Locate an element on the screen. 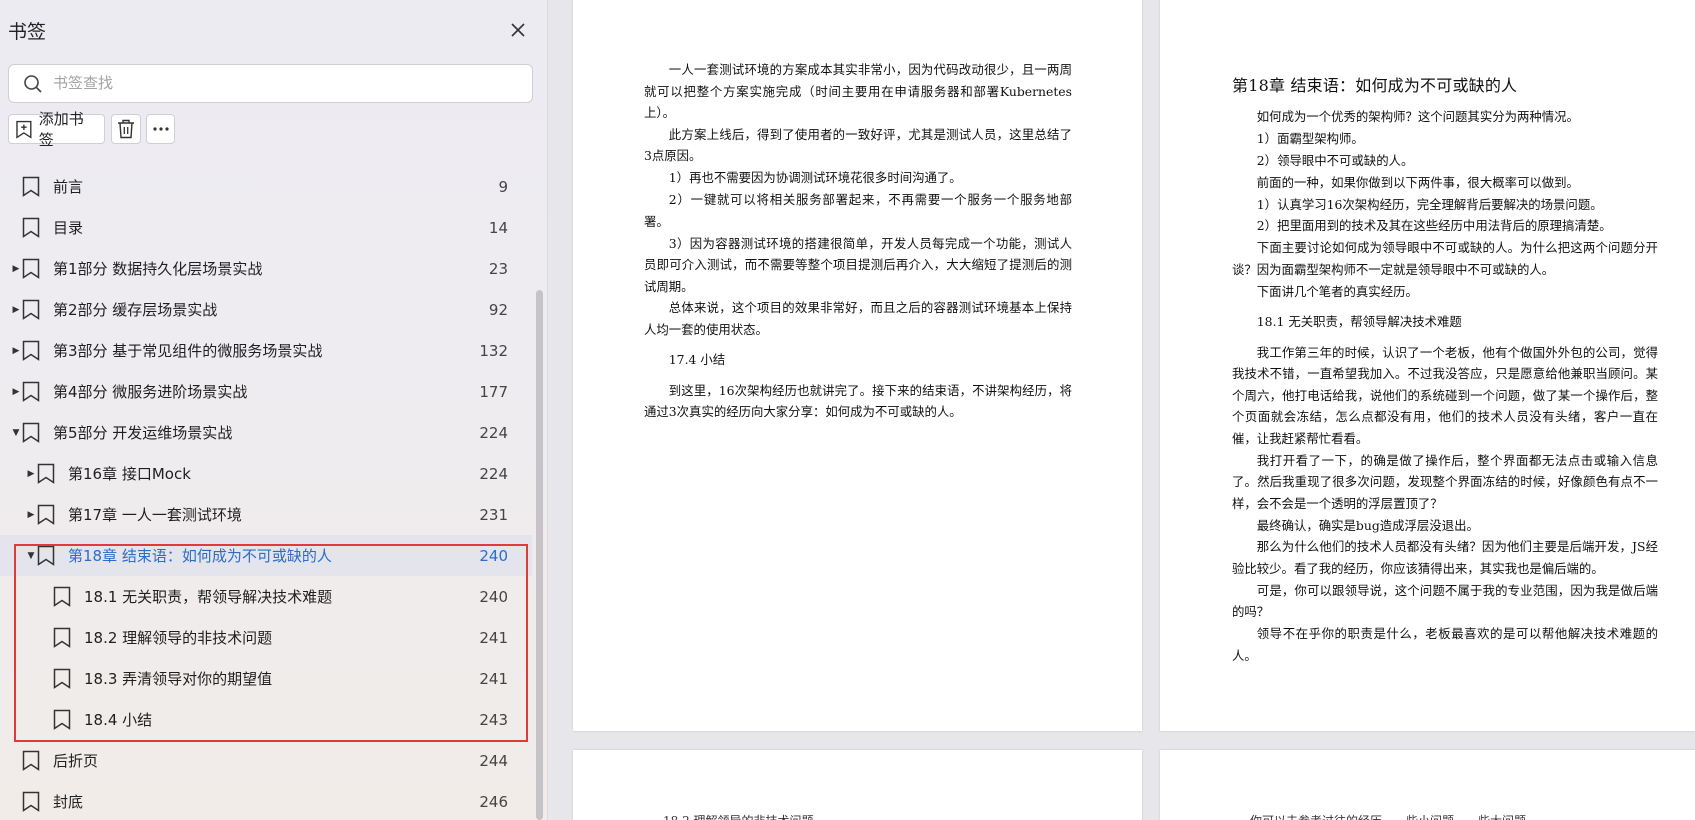 The width and height of the screenshot is (1695, 820). bookmark-item: ▶ 第3部分 基于常见组件的微服务场景实战 132 is located at coordinates (266, 350).